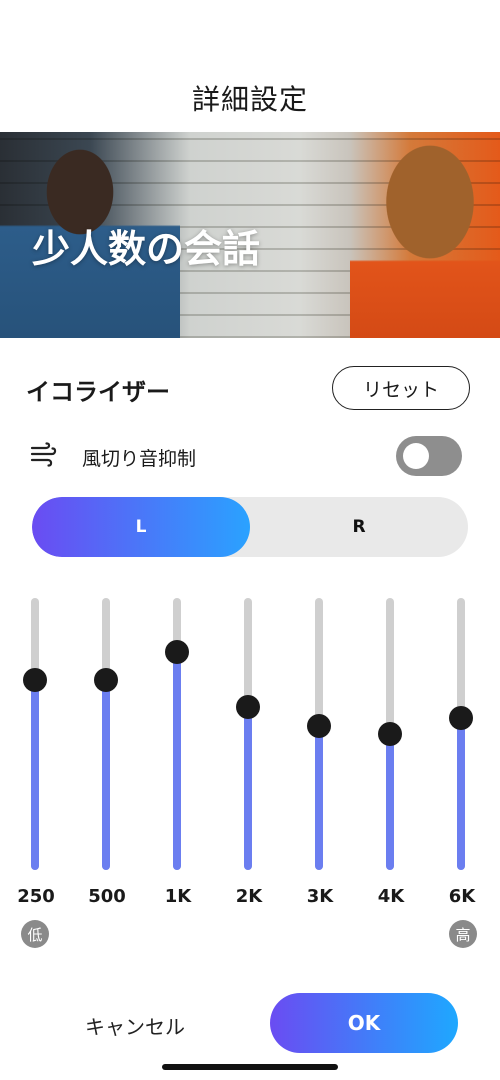 This screenshot has height=1080, width=500. What do you see at coordinates (250, 456) in the screenshot?
I see `wind-noise-row: 風切り音抑制` at bounding box center [250, 456].